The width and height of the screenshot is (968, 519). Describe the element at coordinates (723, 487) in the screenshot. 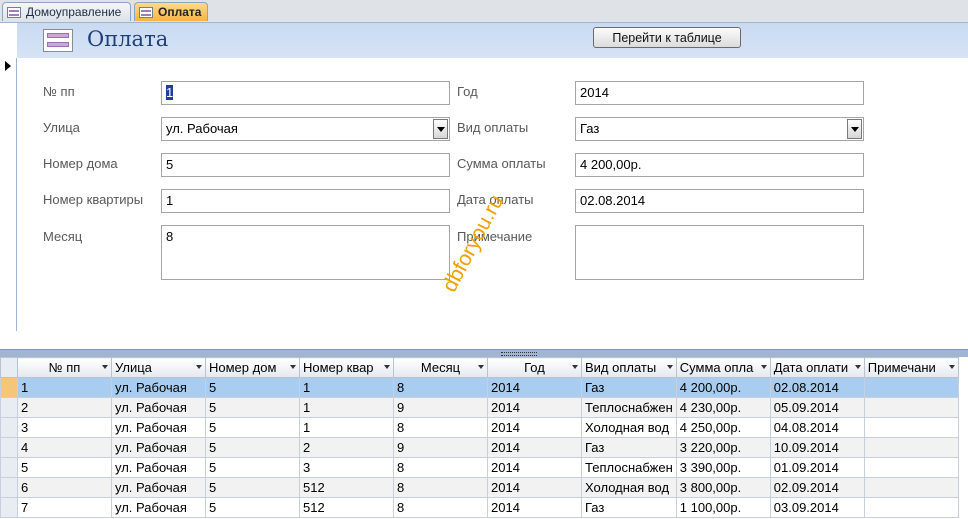

I see `table-cell: 3 800,00р.` at that location.